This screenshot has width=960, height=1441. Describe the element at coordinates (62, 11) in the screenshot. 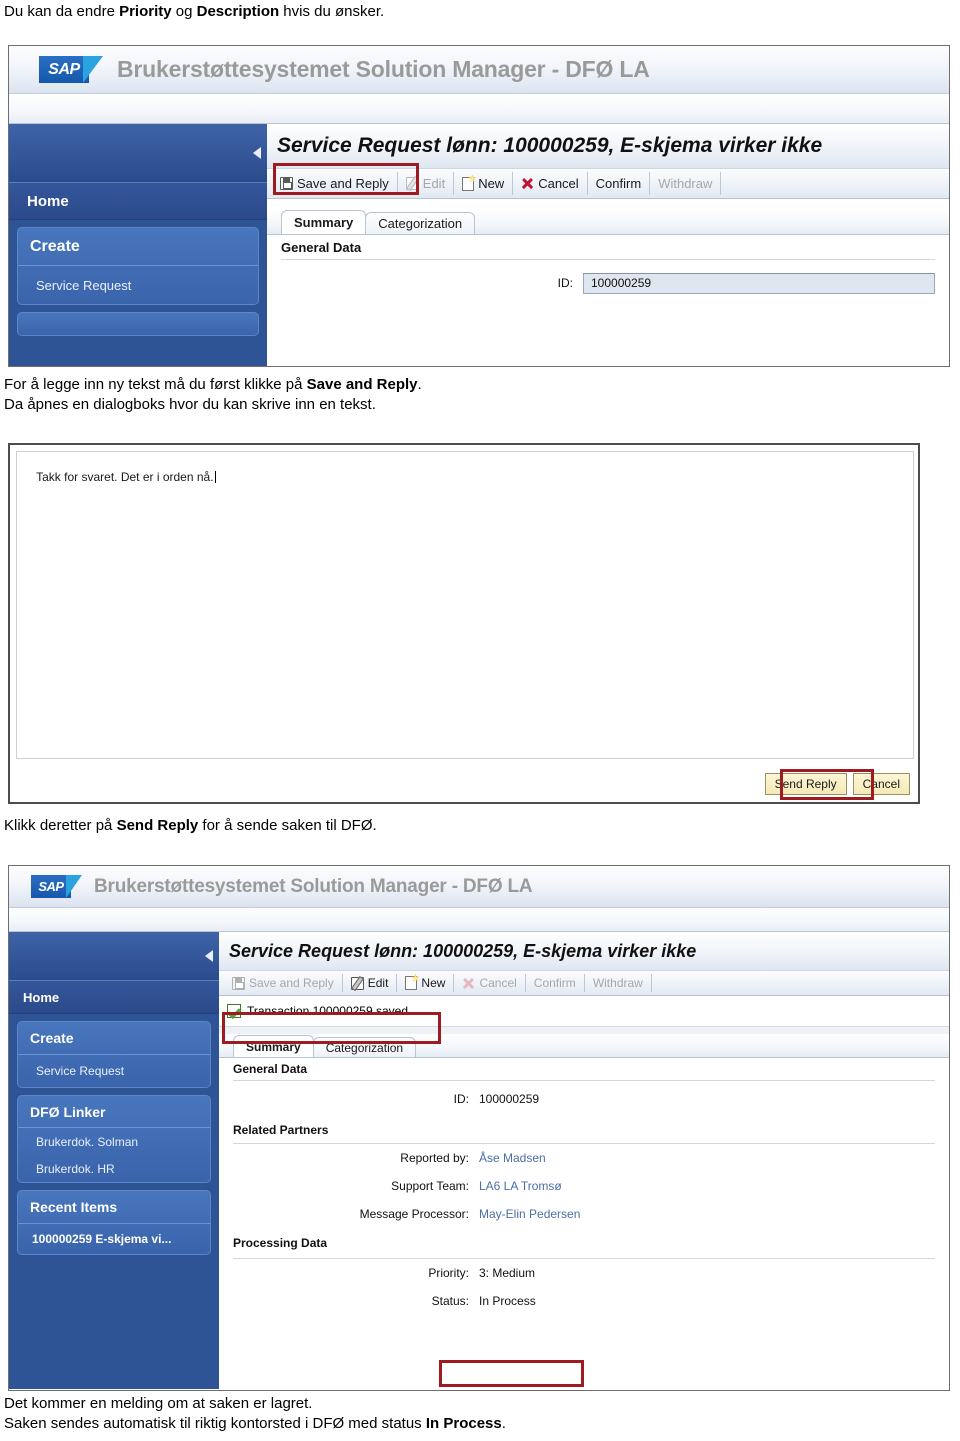

I see `intro-text-a: Du kan da endre` at that location.